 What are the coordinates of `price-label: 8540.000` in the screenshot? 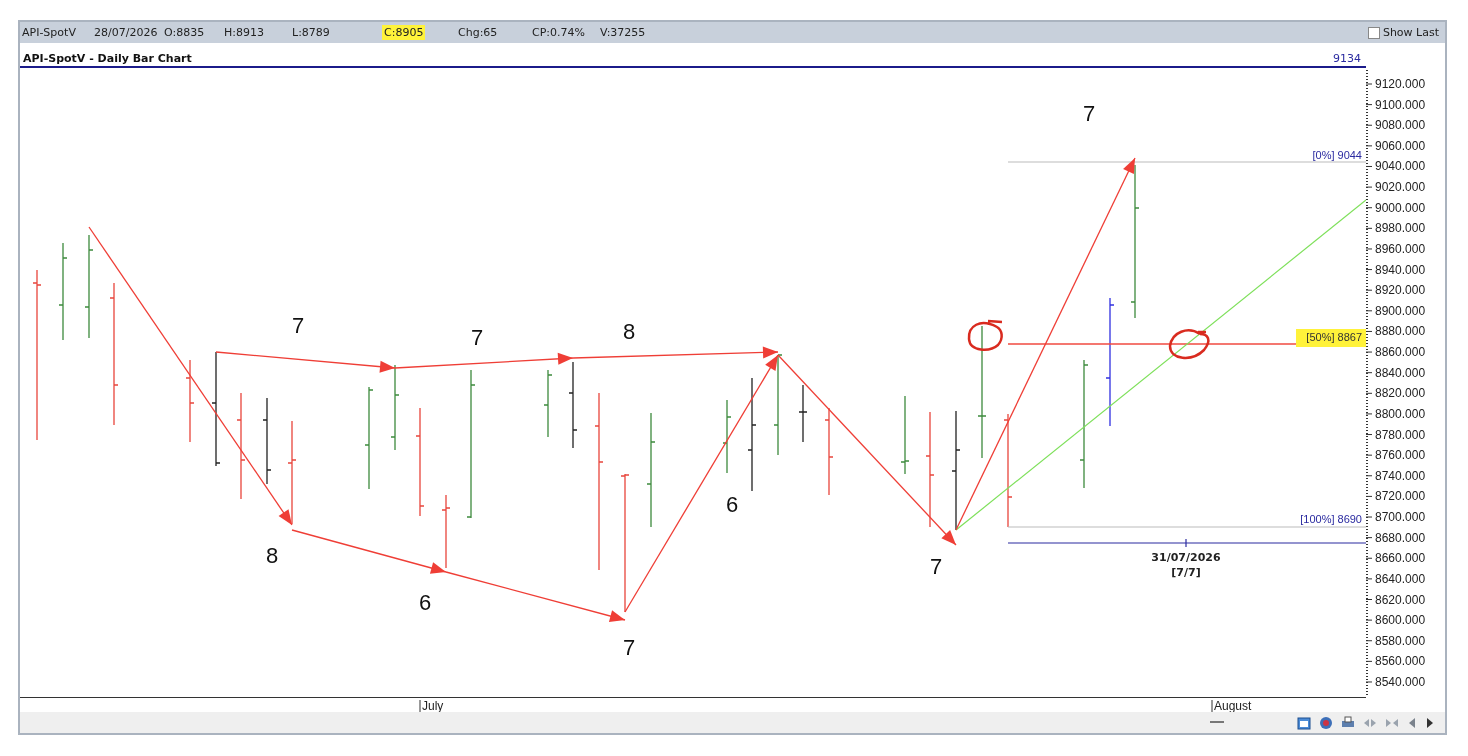 It's located at (1400, 682).